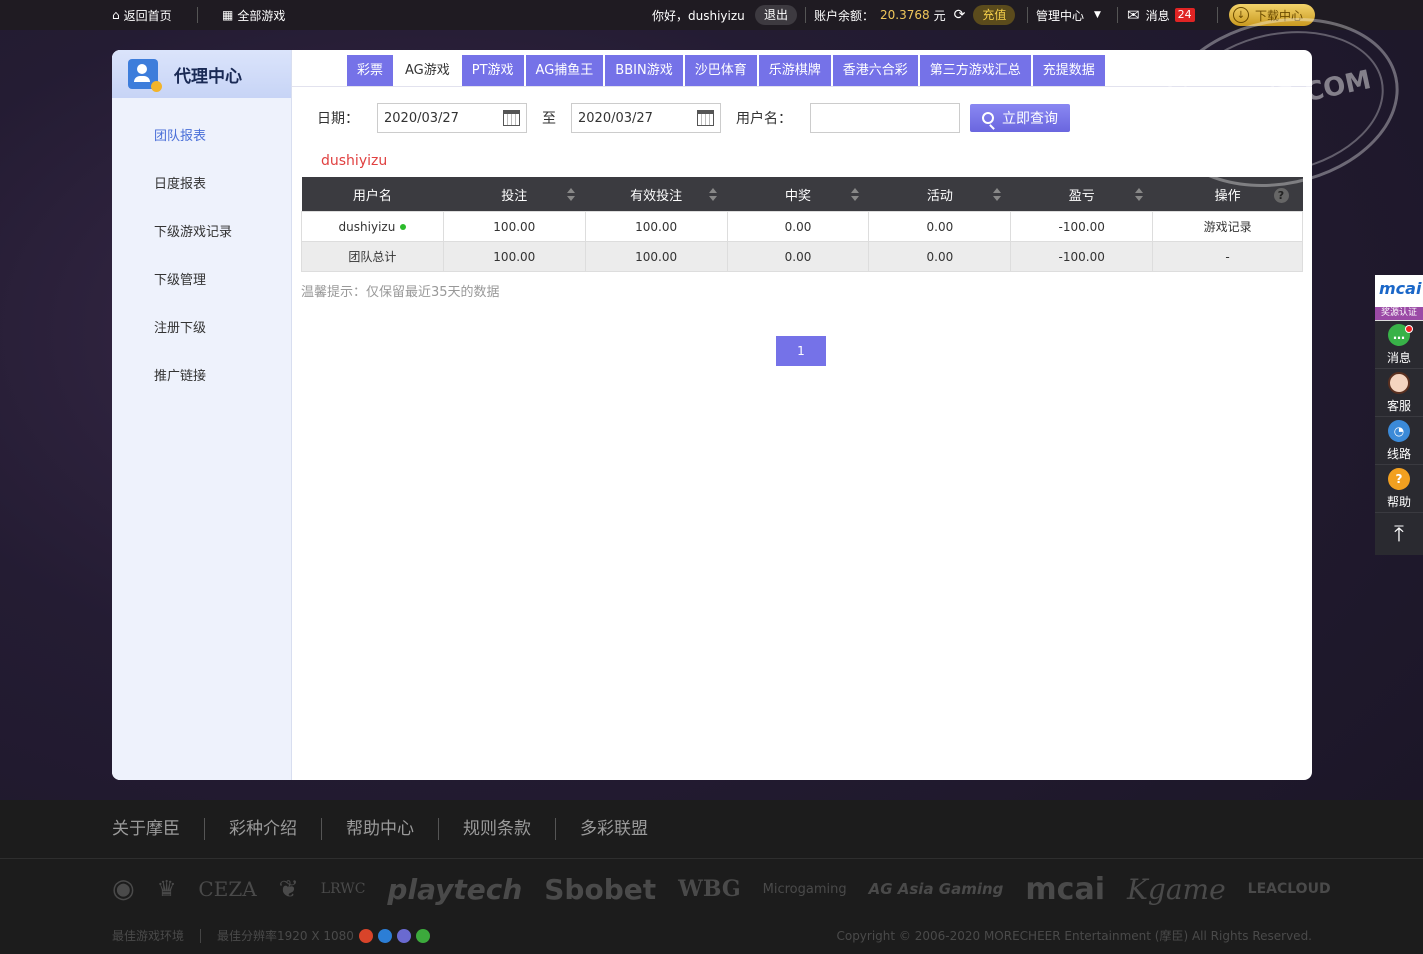  I want to click on footer-link-help-center: 帮助中心, so click(379, 829).